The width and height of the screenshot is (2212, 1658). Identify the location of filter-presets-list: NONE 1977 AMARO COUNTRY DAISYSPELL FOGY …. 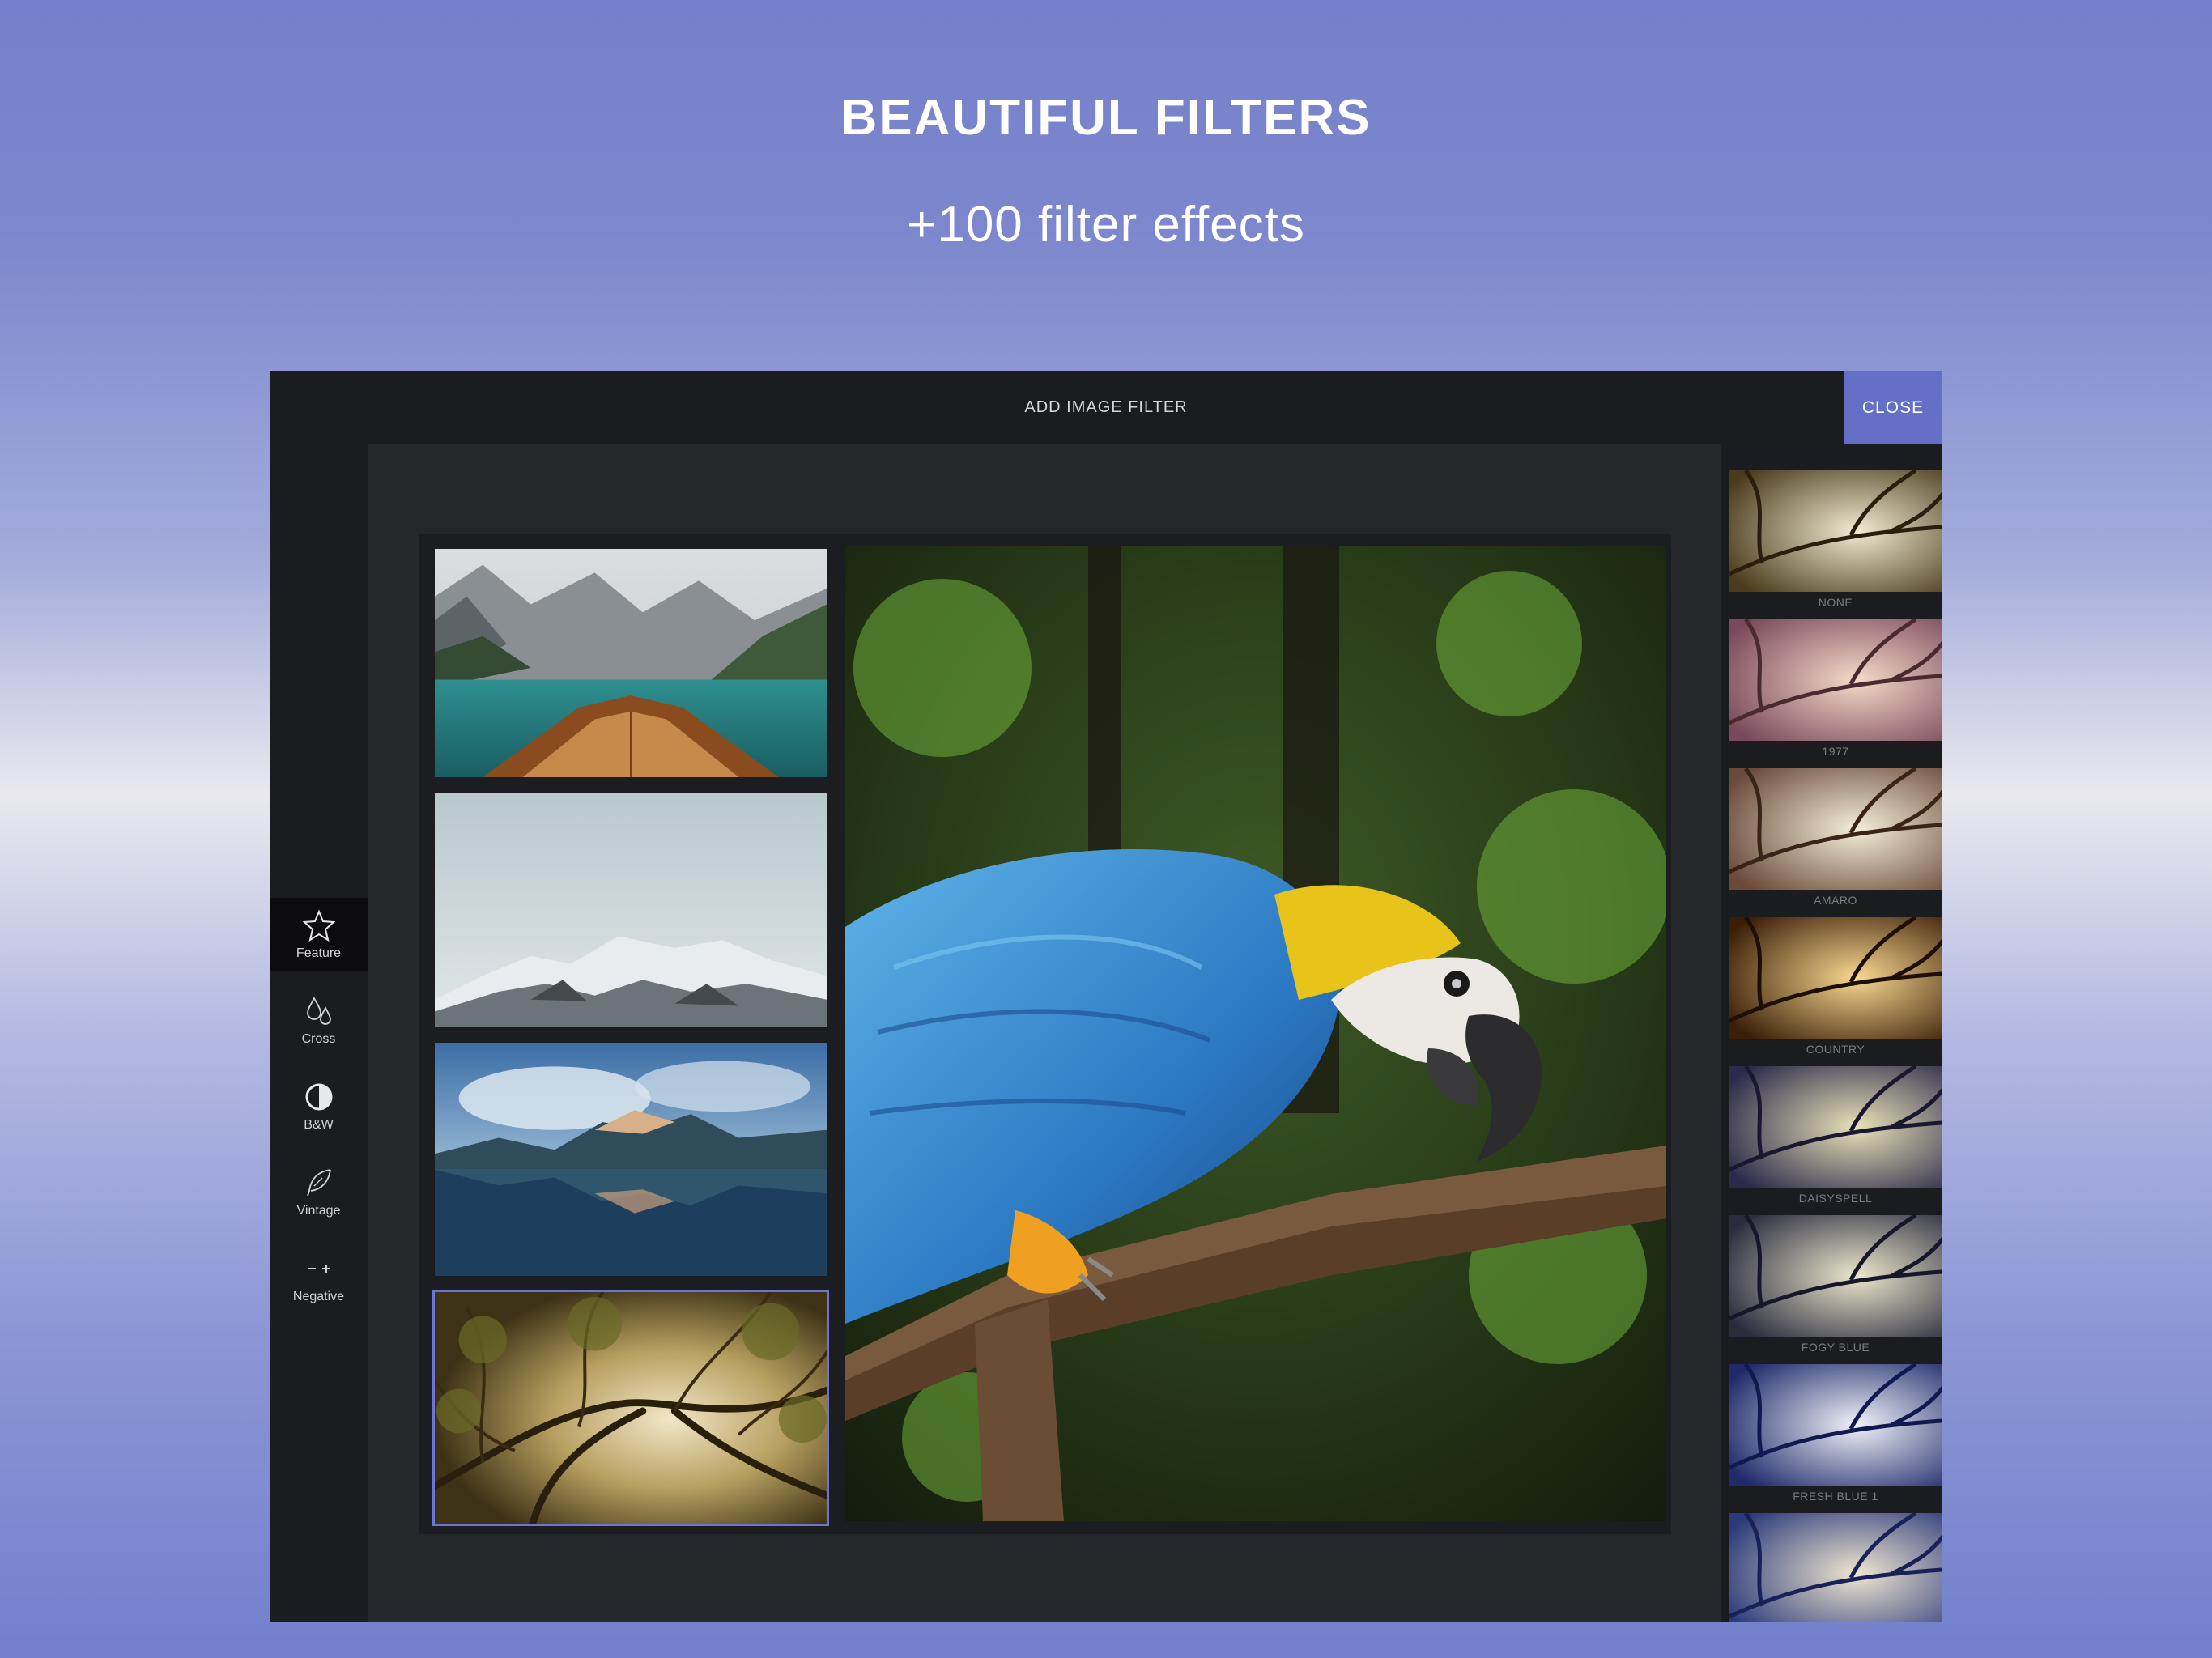
(1831, 1033).